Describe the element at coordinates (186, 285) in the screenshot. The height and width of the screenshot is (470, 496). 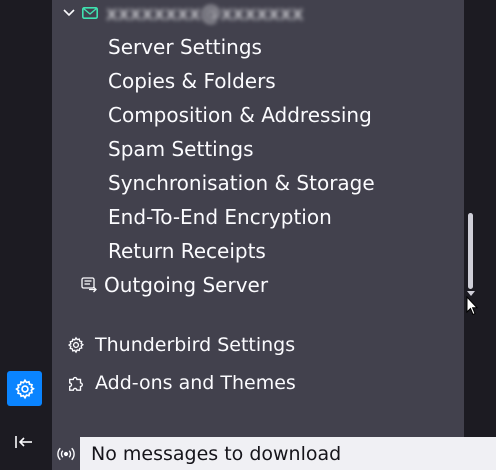
I see `outgoing-server-label: Outgoing Server` at that location.